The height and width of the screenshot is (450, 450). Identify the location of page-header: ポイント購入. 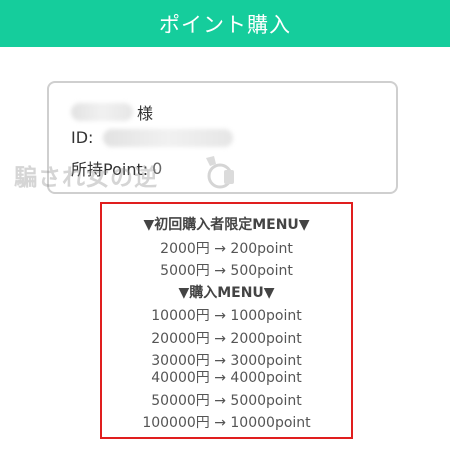
(225, 23).